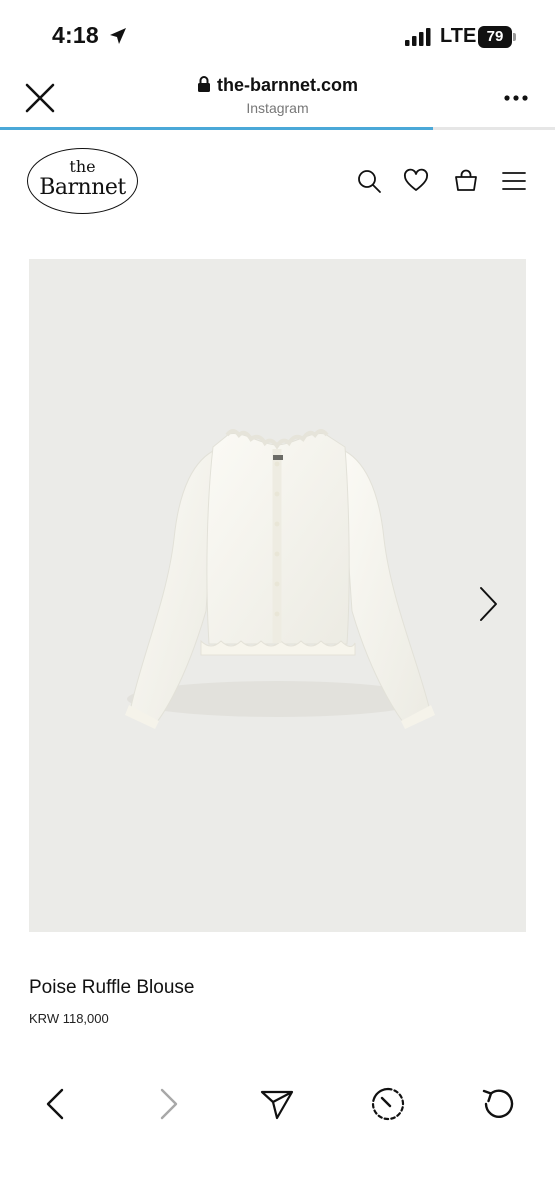 The image size is (555, 1200). I want to click on in-app-browser-bar: the-barnnet.com Instagram, so click(277, 101).